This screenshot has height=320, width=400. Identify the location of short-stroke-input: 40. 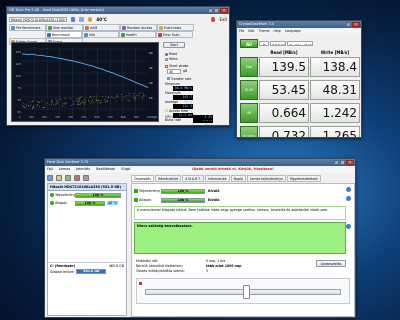
(174, 71).